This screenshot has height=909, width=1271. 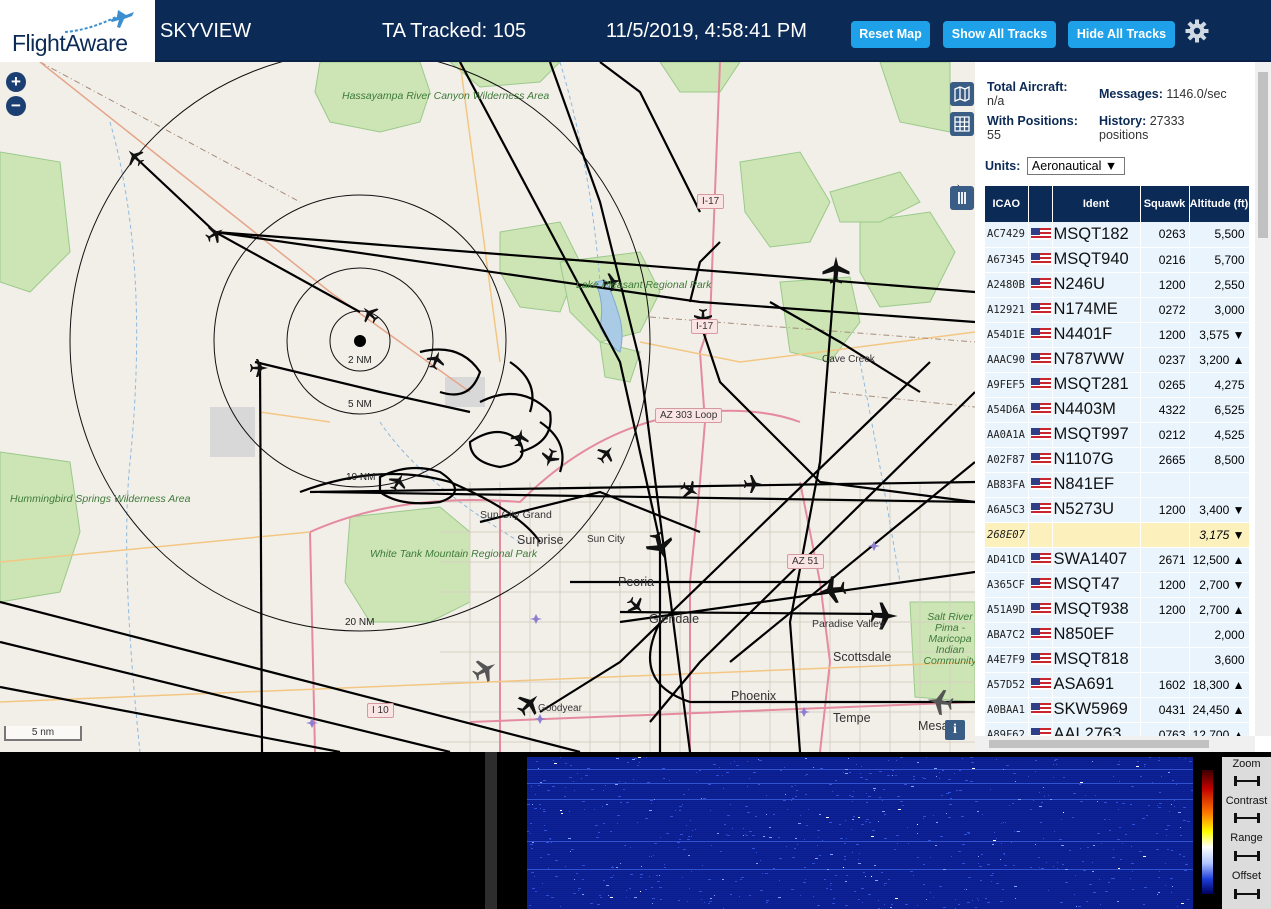 What do you see at coordinates (1040, 204) in the screenshot?
I see `column-header-flag` at bounding box center [1040, 204].